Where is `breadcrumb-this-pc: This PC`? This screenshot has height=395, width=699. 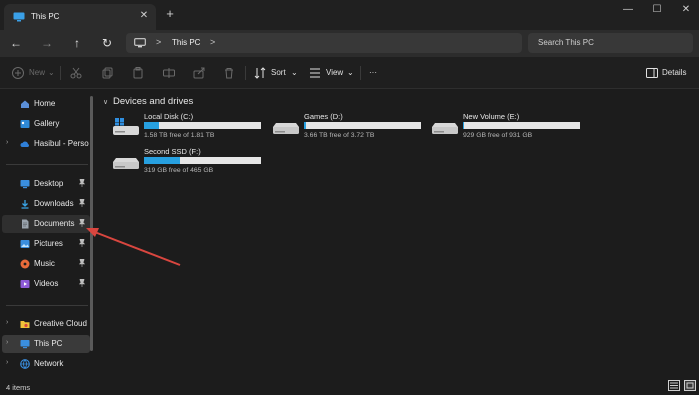
breadcrumb-this-pc: This PC is located at coordinates (186, 42).